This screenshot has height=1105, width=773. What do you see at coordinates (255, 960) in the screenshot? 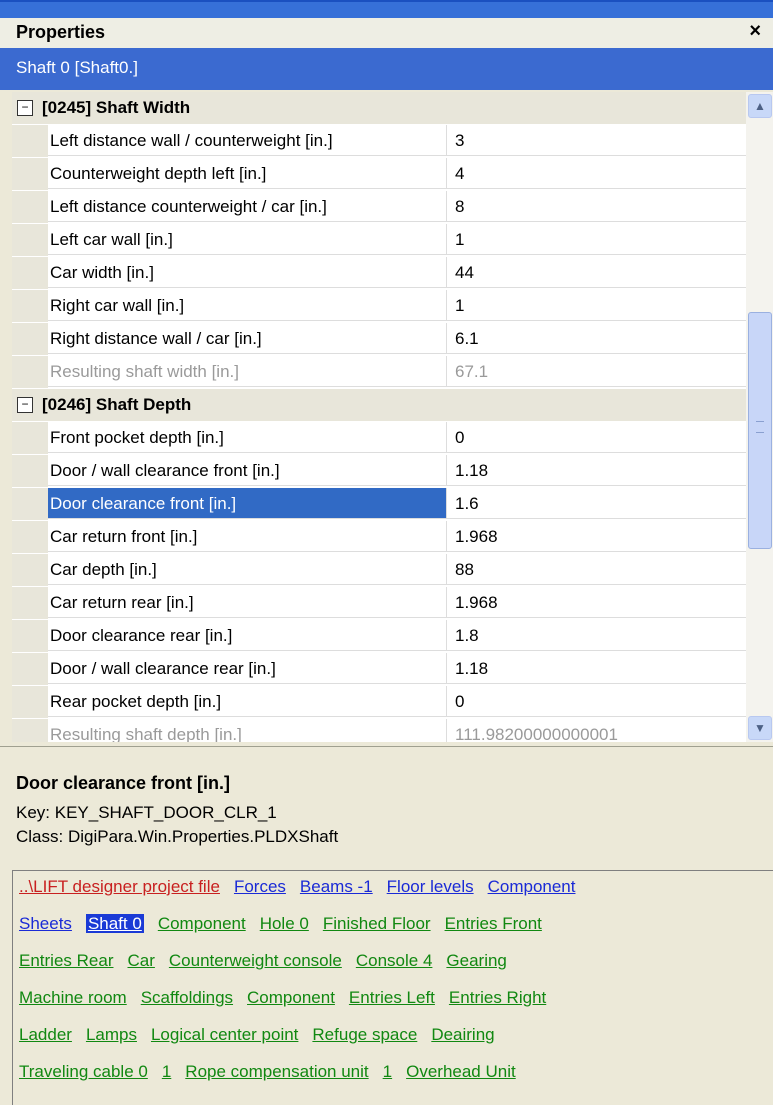
I see `nav-link: Counterweight console` at bounding box center [255, 960].